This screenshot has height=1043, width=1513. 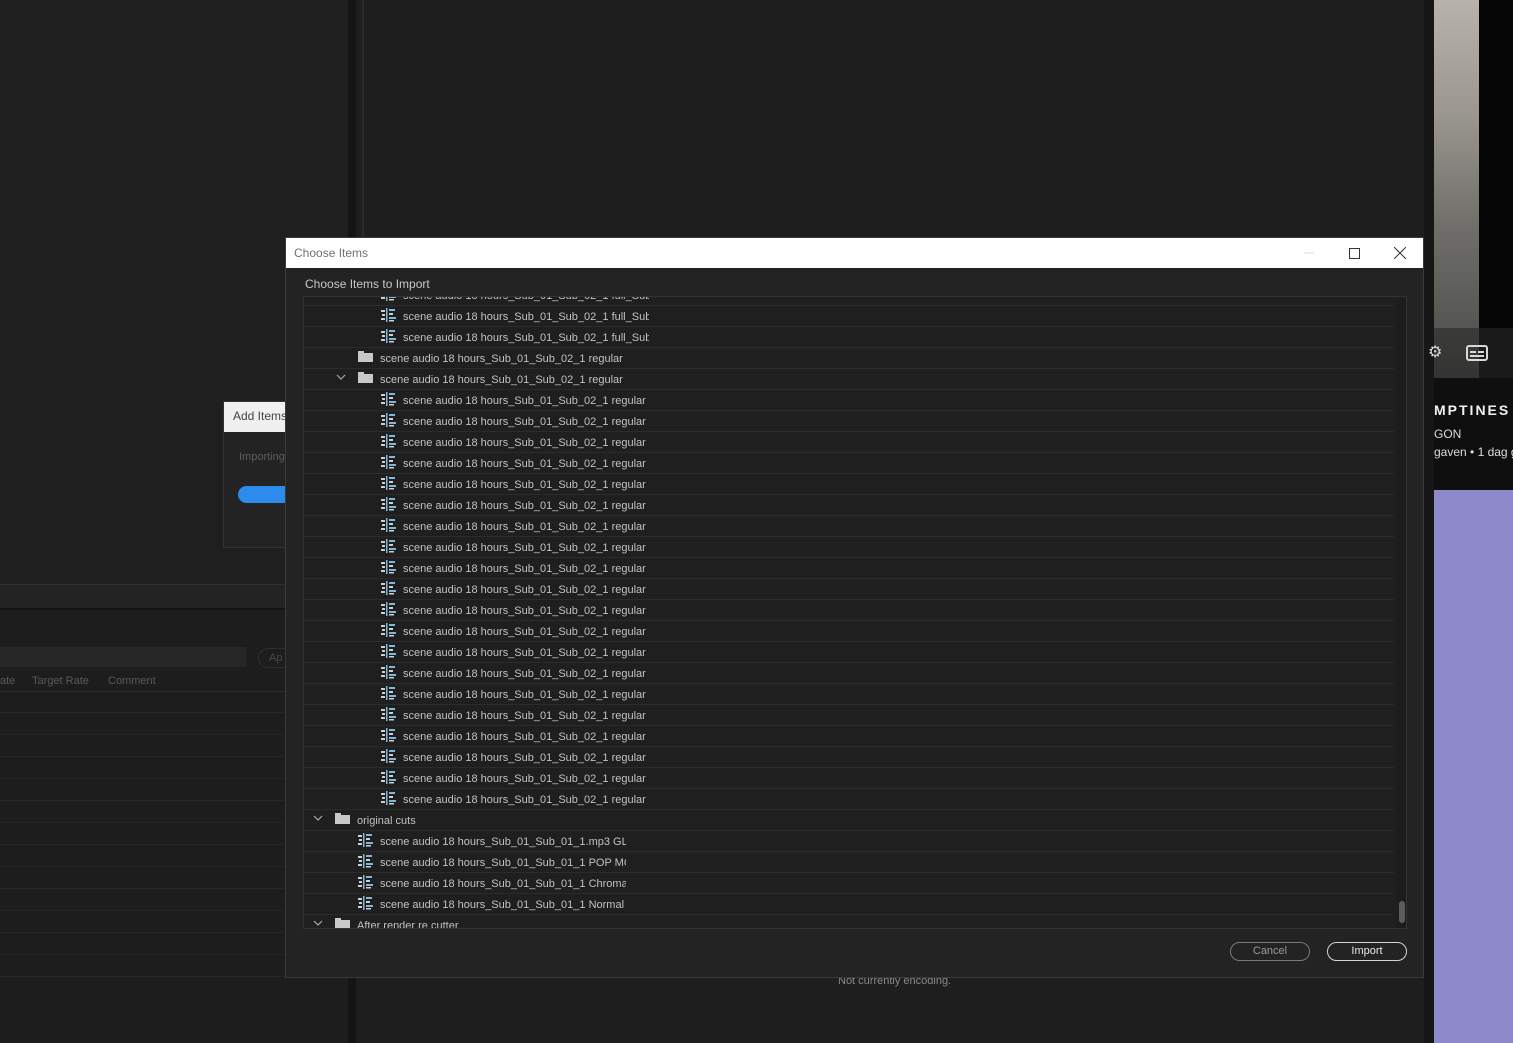 What do you see at coordinates (132, 681) in the screenshot?
I see `column-comment: Comment` at bounding box center [132, 681].